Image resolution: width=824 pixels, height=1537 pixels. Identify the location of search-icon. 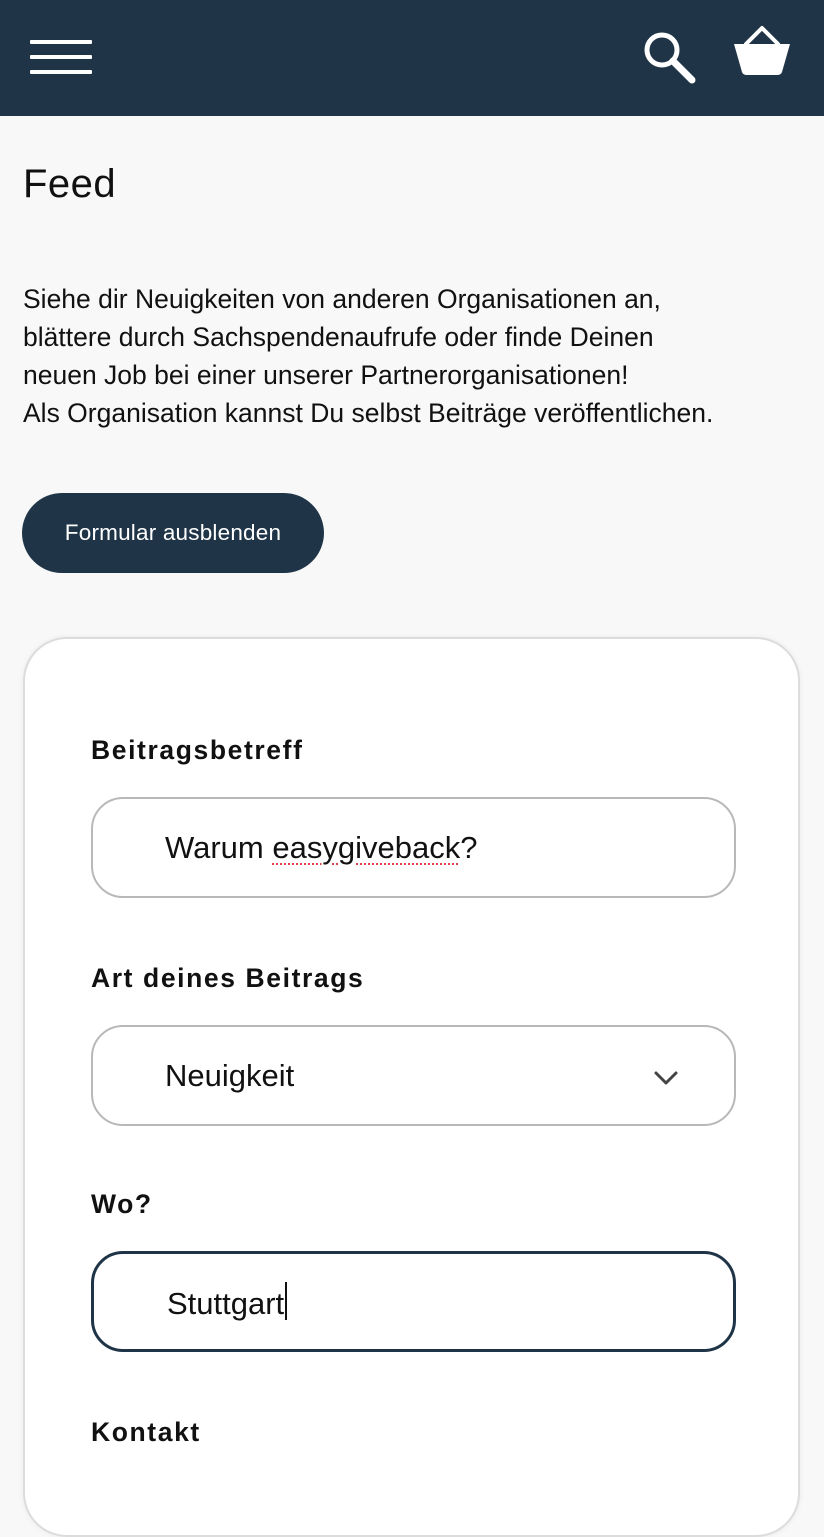
(669, 57).